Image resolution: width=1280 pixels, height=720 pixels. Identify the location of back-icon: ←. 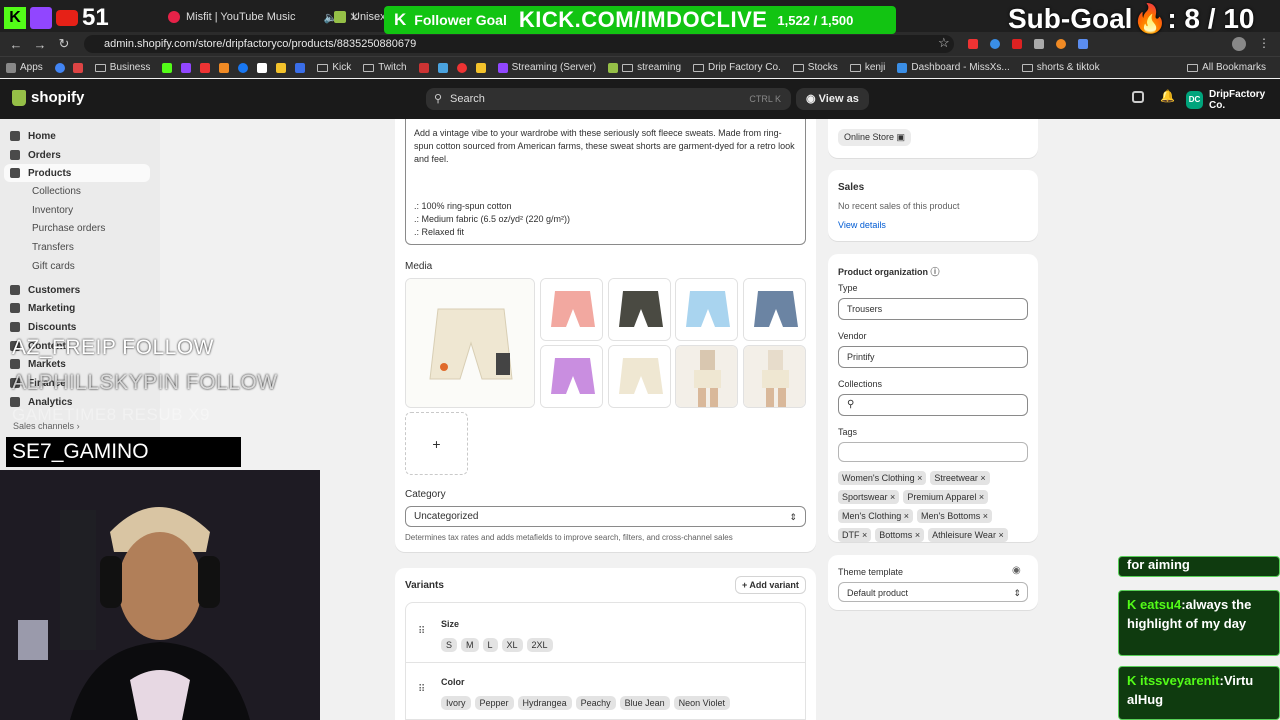
(16, 44).